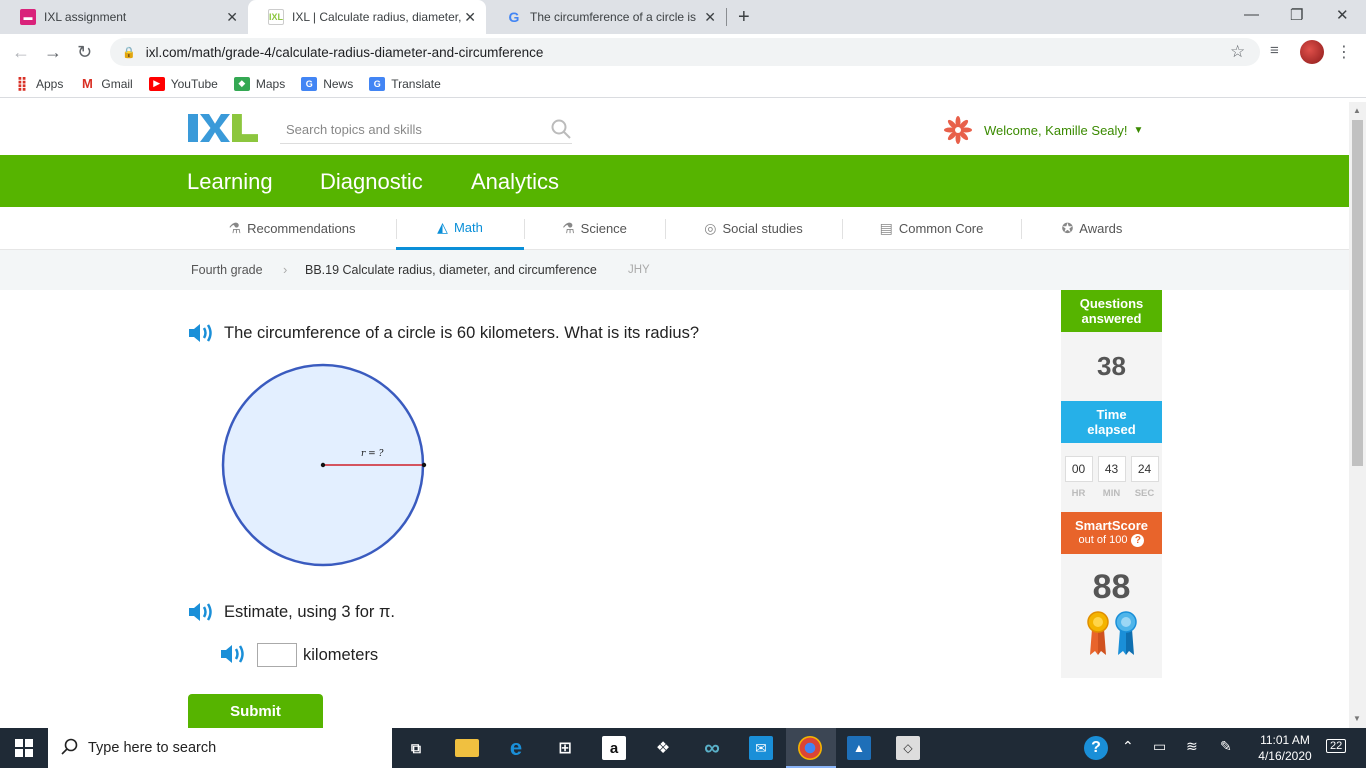 The width and height of the screenshot is (1366, 768). I want to click on dropbox-icon: ❖, so click(663, 748).